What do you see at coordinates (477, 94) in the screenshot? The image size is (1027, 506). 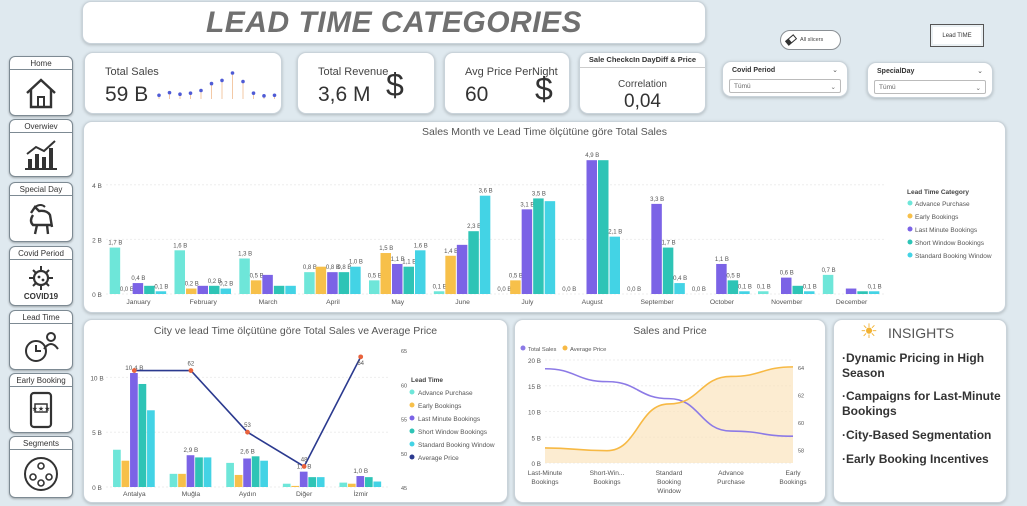 I see `avg-price-value: 60` at bounding box center [477, 94].